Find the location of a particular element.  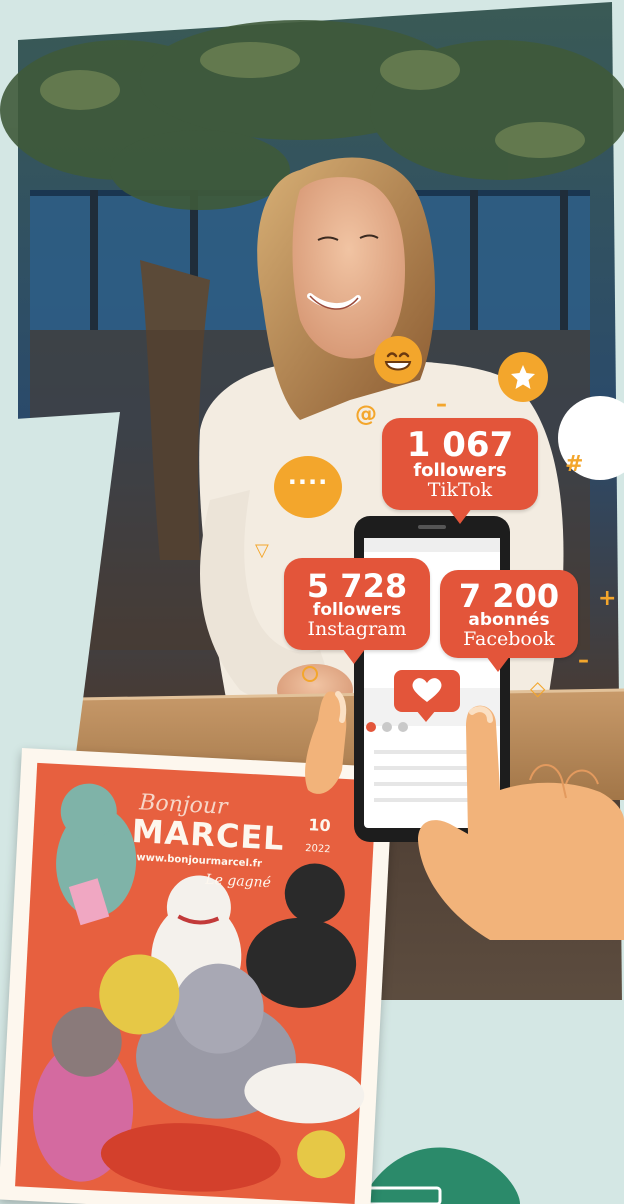

hands-illustration is located at coordinates (464, 815).